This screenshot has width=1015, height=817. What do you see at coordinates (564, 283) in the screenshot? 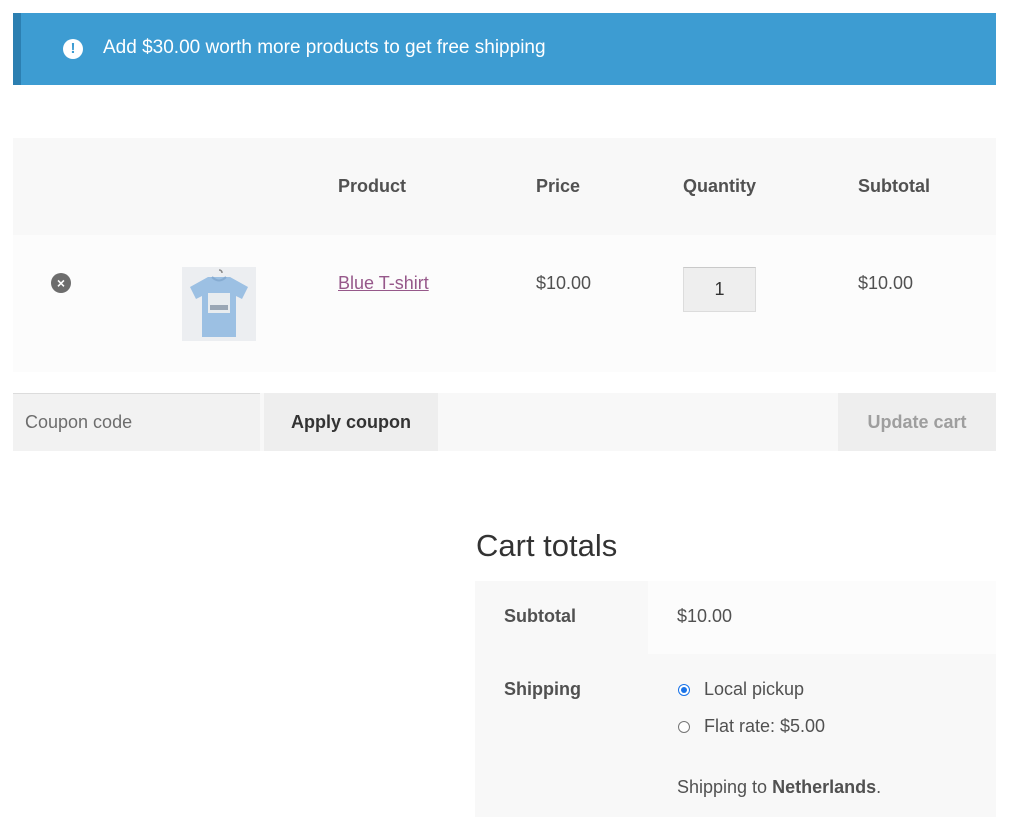
I see `product-price: $10.00` at bounding box center [564, 283].